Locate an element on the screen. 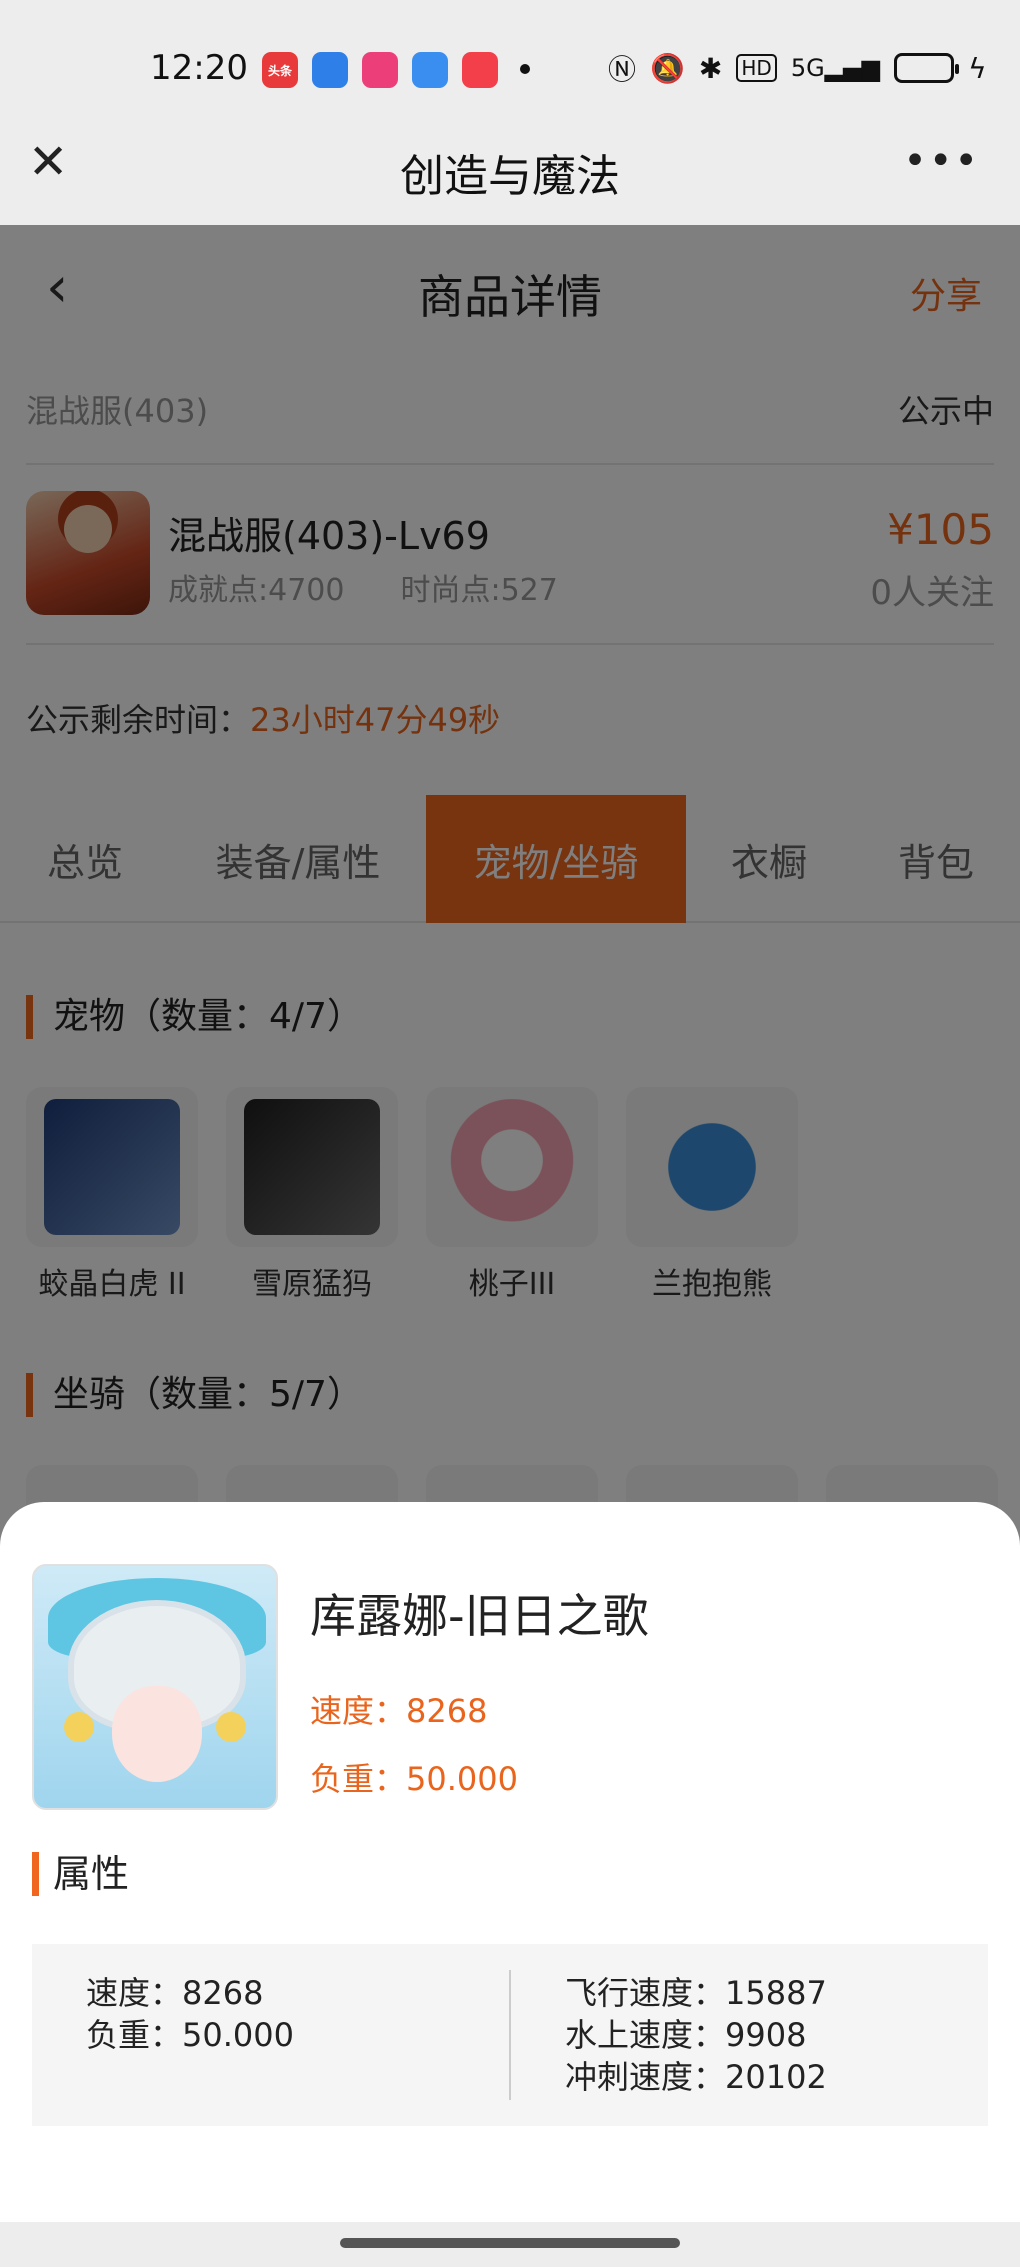 This screenshot has height=2267, width=1020. system-icons: Ⓝ 🔕 ✱ HD 5G▂▄▆ ϟ is located at coordinates (797, 68).